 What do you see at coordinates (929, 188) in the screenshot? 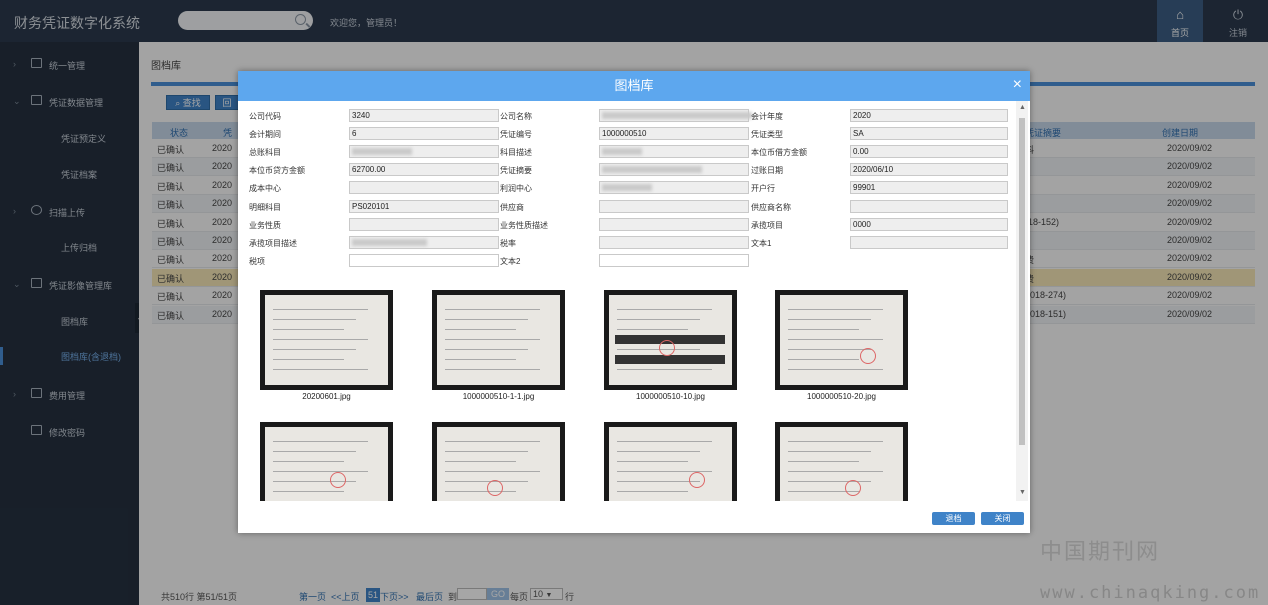
I see `field-bank: 99901` at bounding box center [929, 188].